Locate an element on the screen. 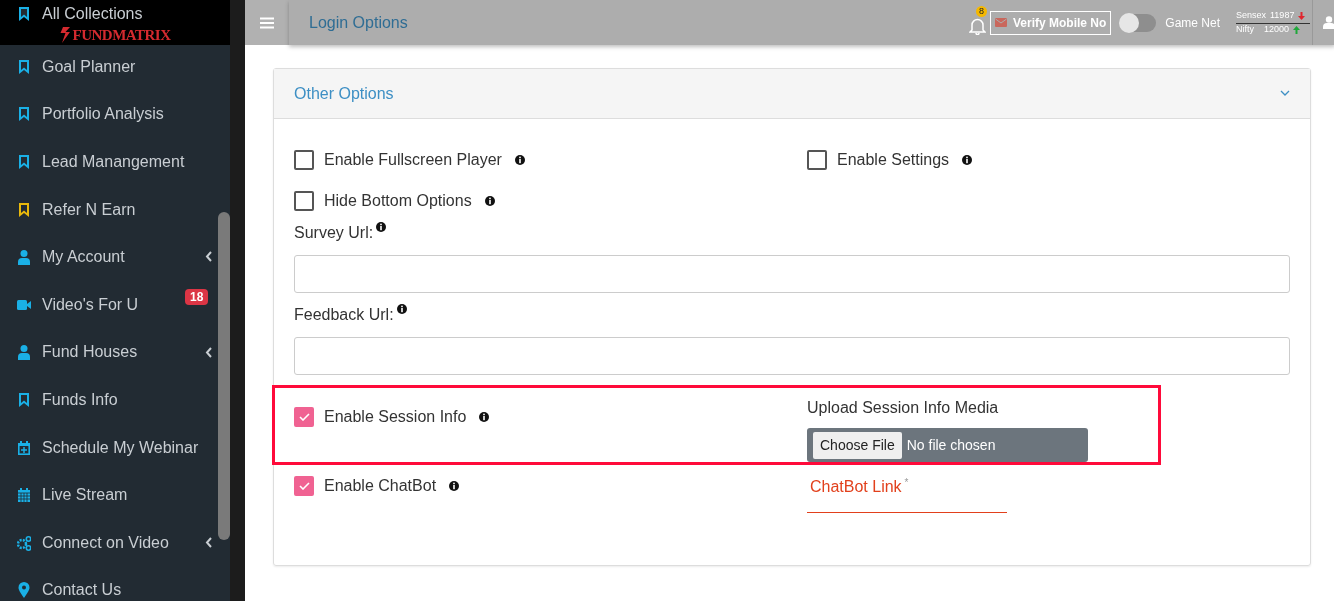  sidebar-item: Portfolio Analysis is located at coordinates (108, 114).